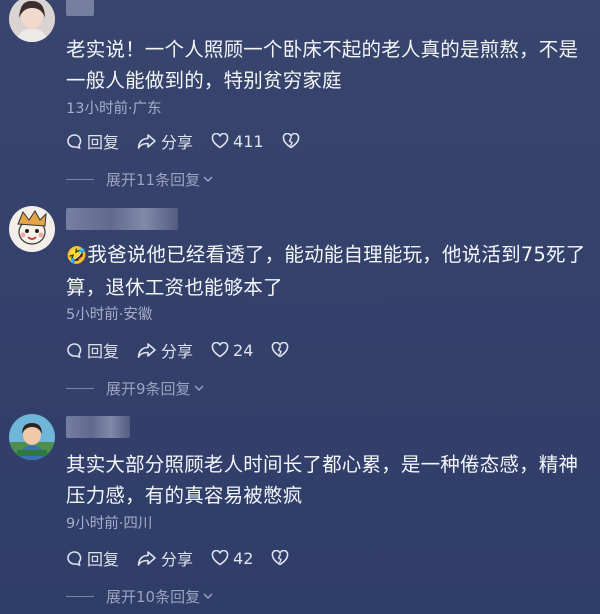 The width and height of the screenshot is (600, 614). I want to click on expand-replies: 展开10条回复, so click(139, 596).